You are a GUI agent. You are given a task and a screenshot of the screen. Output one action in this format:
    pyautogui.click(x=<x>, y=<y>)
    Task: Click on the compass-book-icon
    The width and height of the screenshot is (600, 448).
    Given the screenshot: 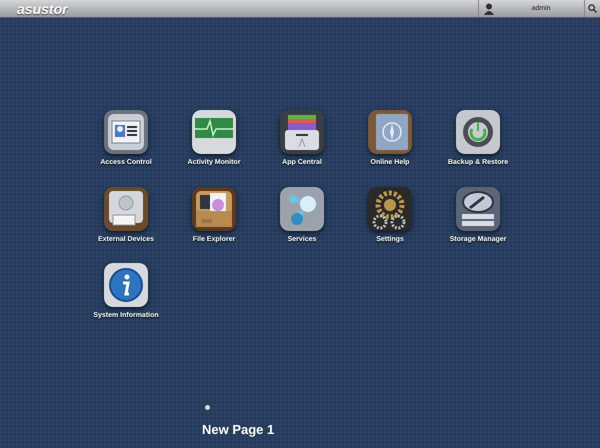 What is the action you would take?
    pyautogui.click(x=390, y=132)
    